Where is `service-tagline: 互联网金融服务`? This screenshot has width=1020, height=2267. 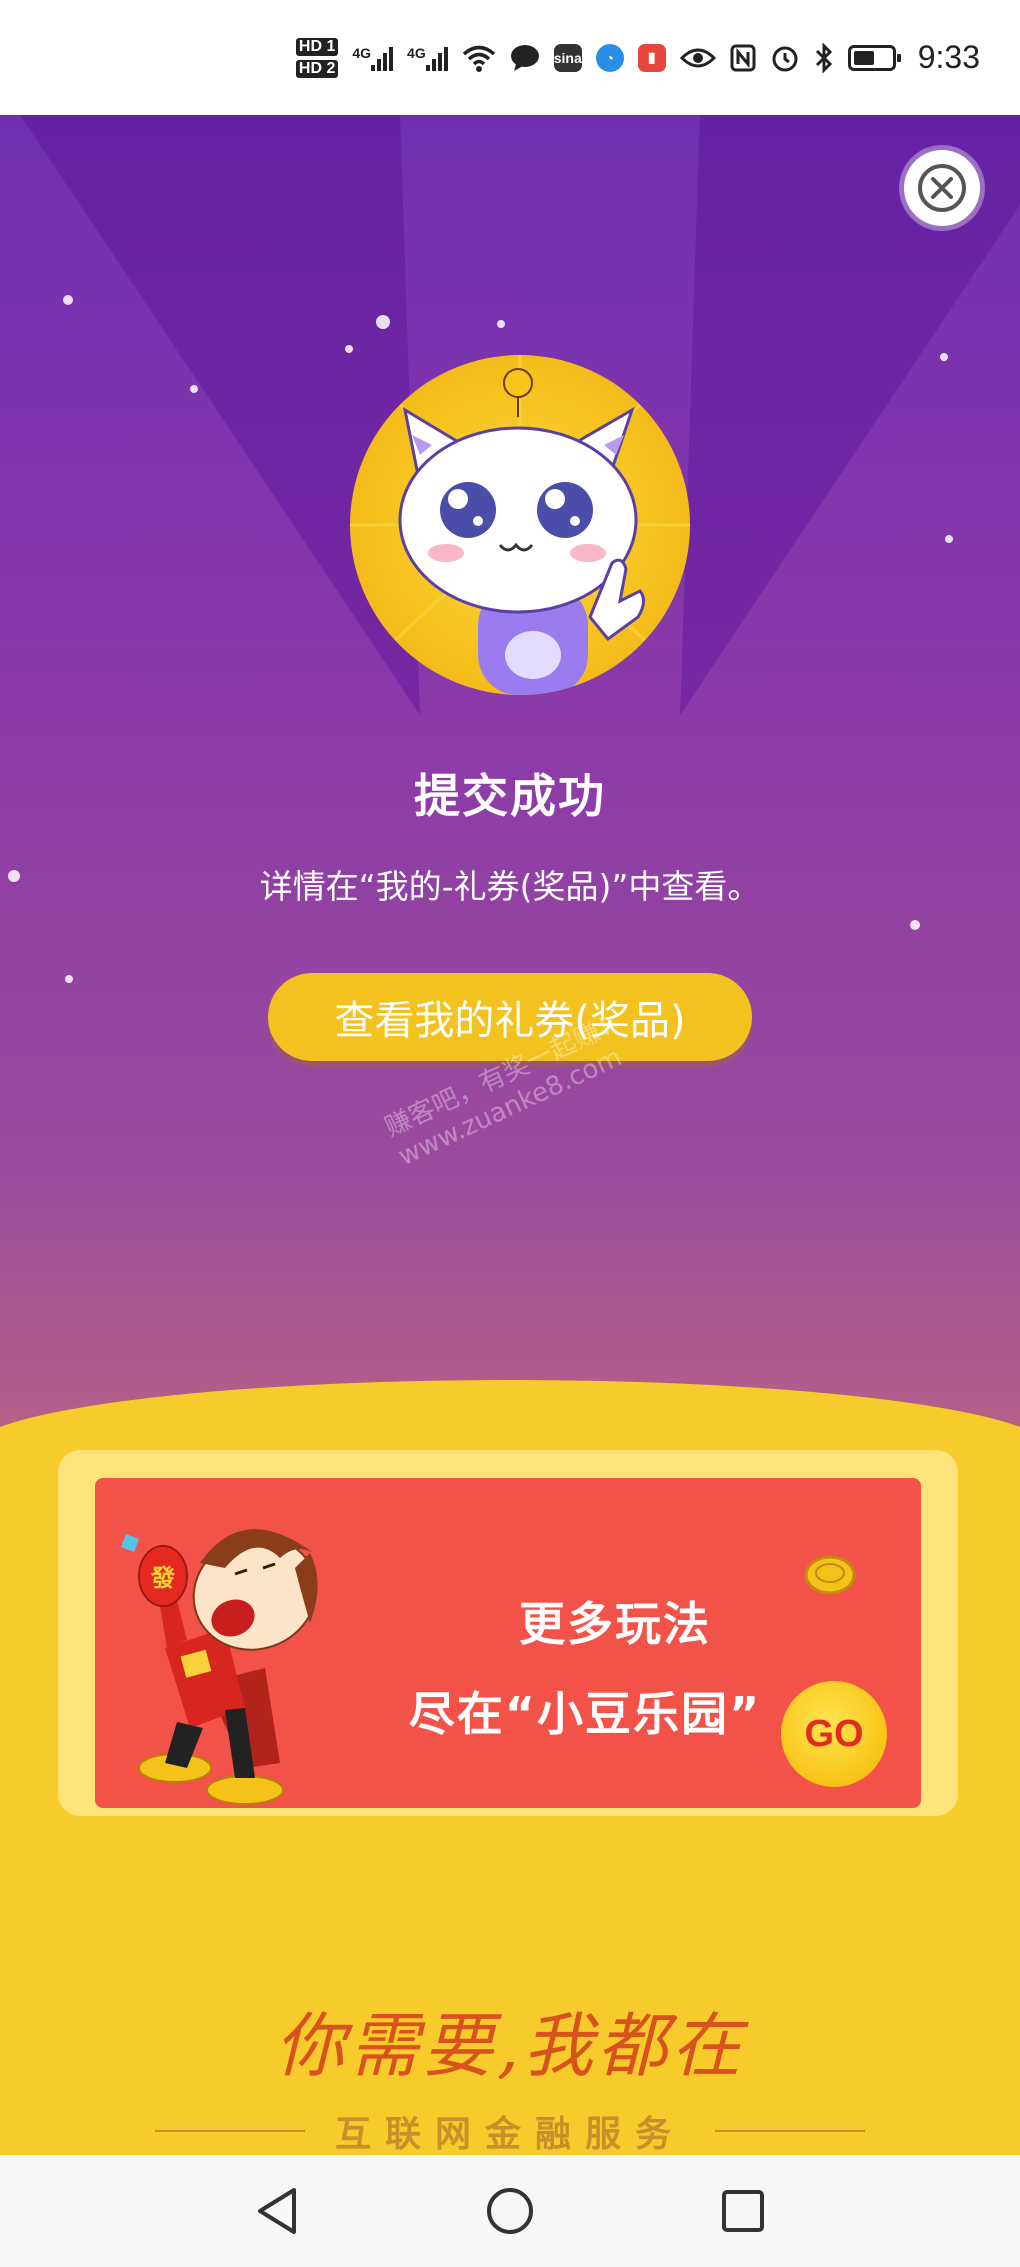 service-tagline: 互联网金融服务 is located at coordinates (510, 2130).